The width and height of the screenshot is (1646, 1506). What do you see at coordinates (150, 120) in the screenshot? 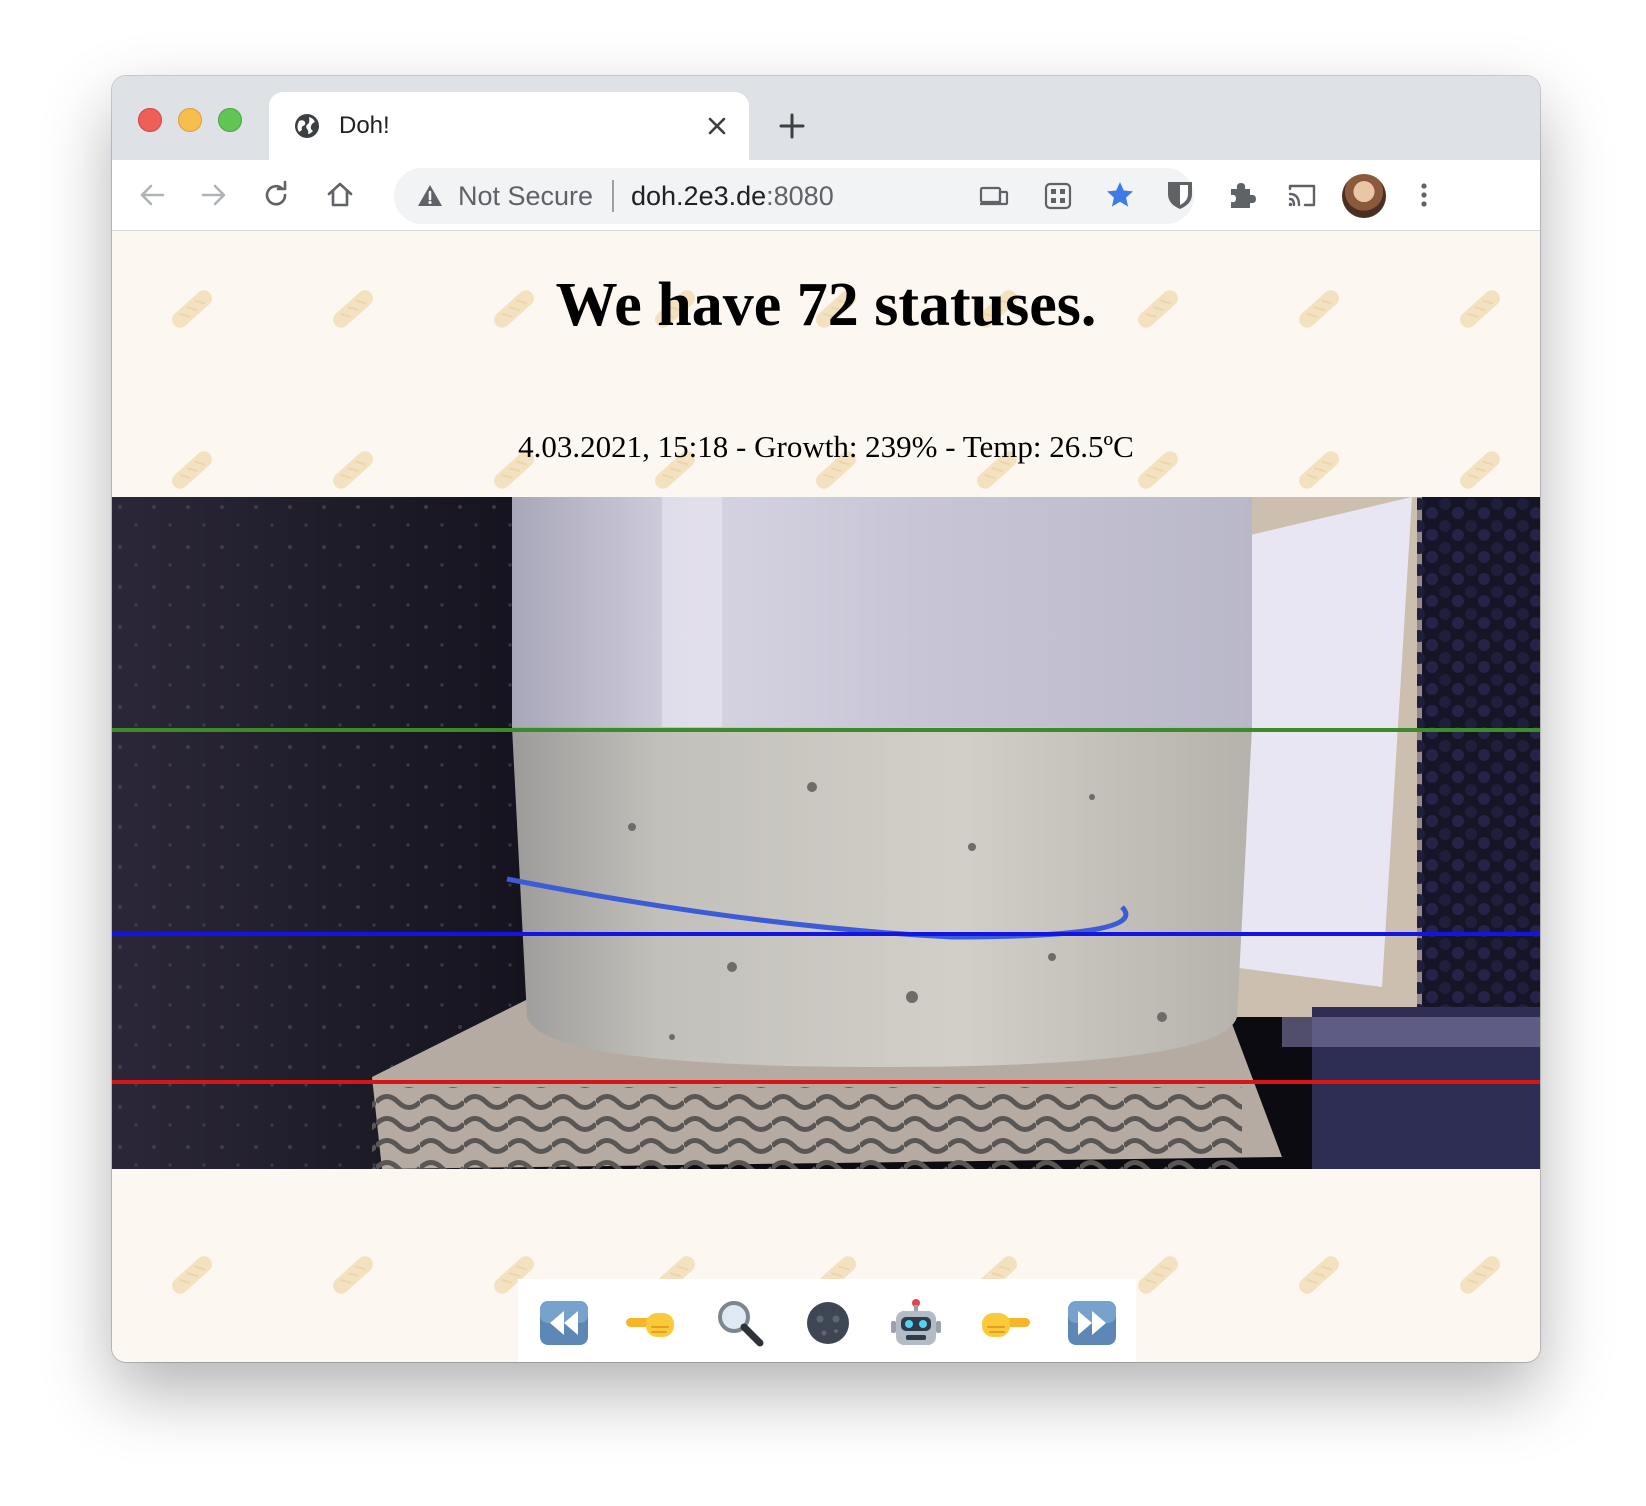
I see `close-window-button` at bounding box center [150, 120].